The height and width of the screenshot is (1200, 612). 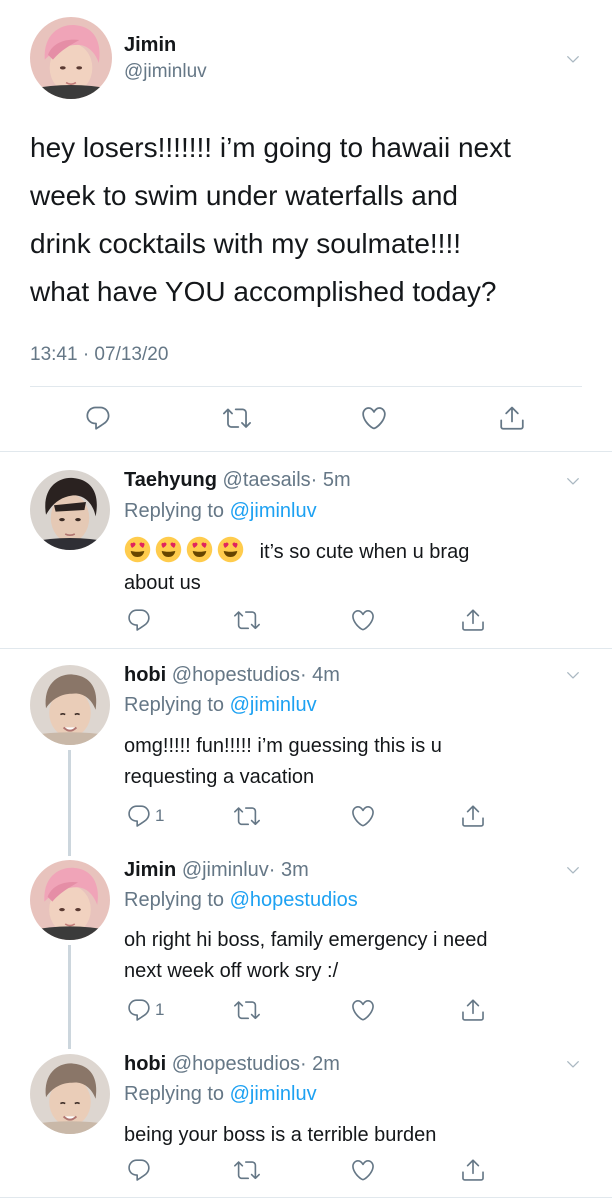 I want to click on reply-header: Jimin @jiminluv· 3m, so click(x=216, y=870).